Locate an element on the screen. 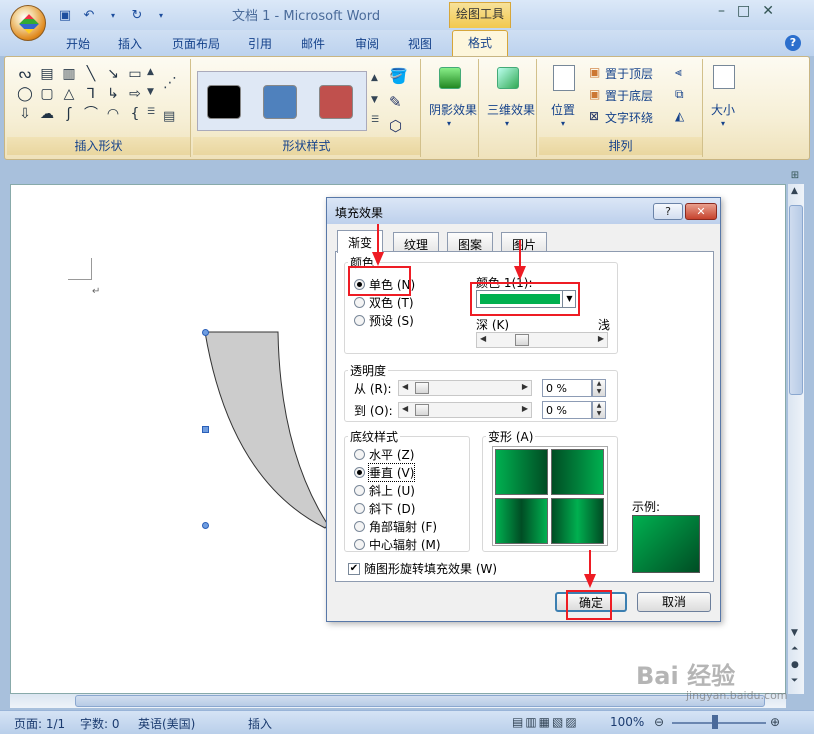  zoom-slider is located at coordinates (719, 723).